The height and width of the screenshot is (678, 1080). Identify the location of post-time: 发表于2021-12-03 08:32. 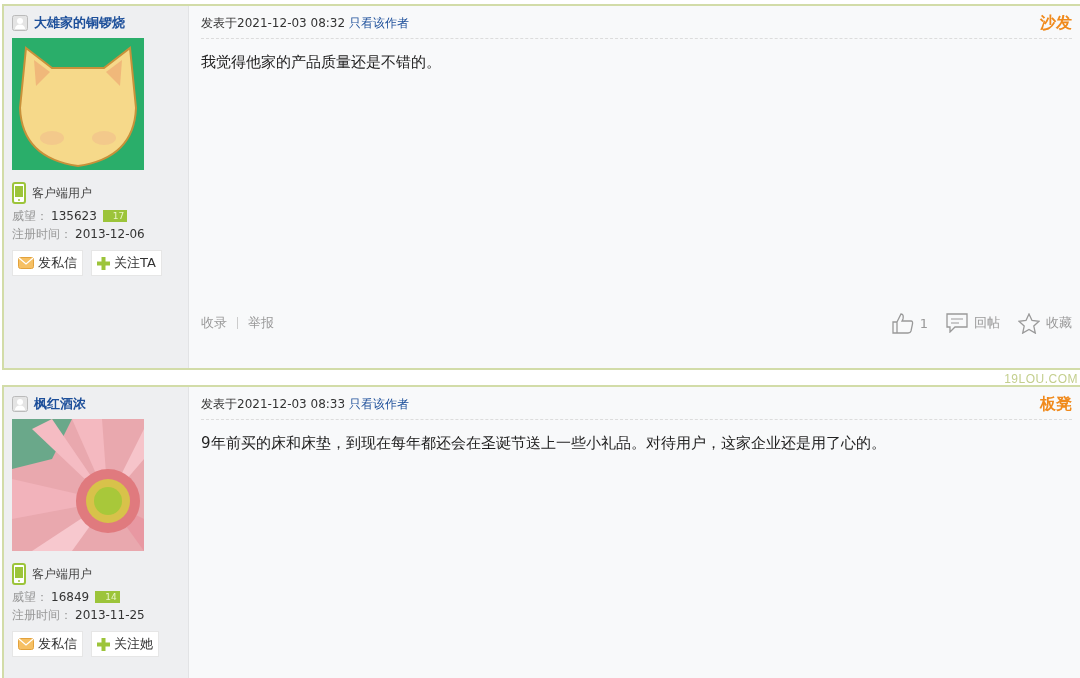
(273, 23).